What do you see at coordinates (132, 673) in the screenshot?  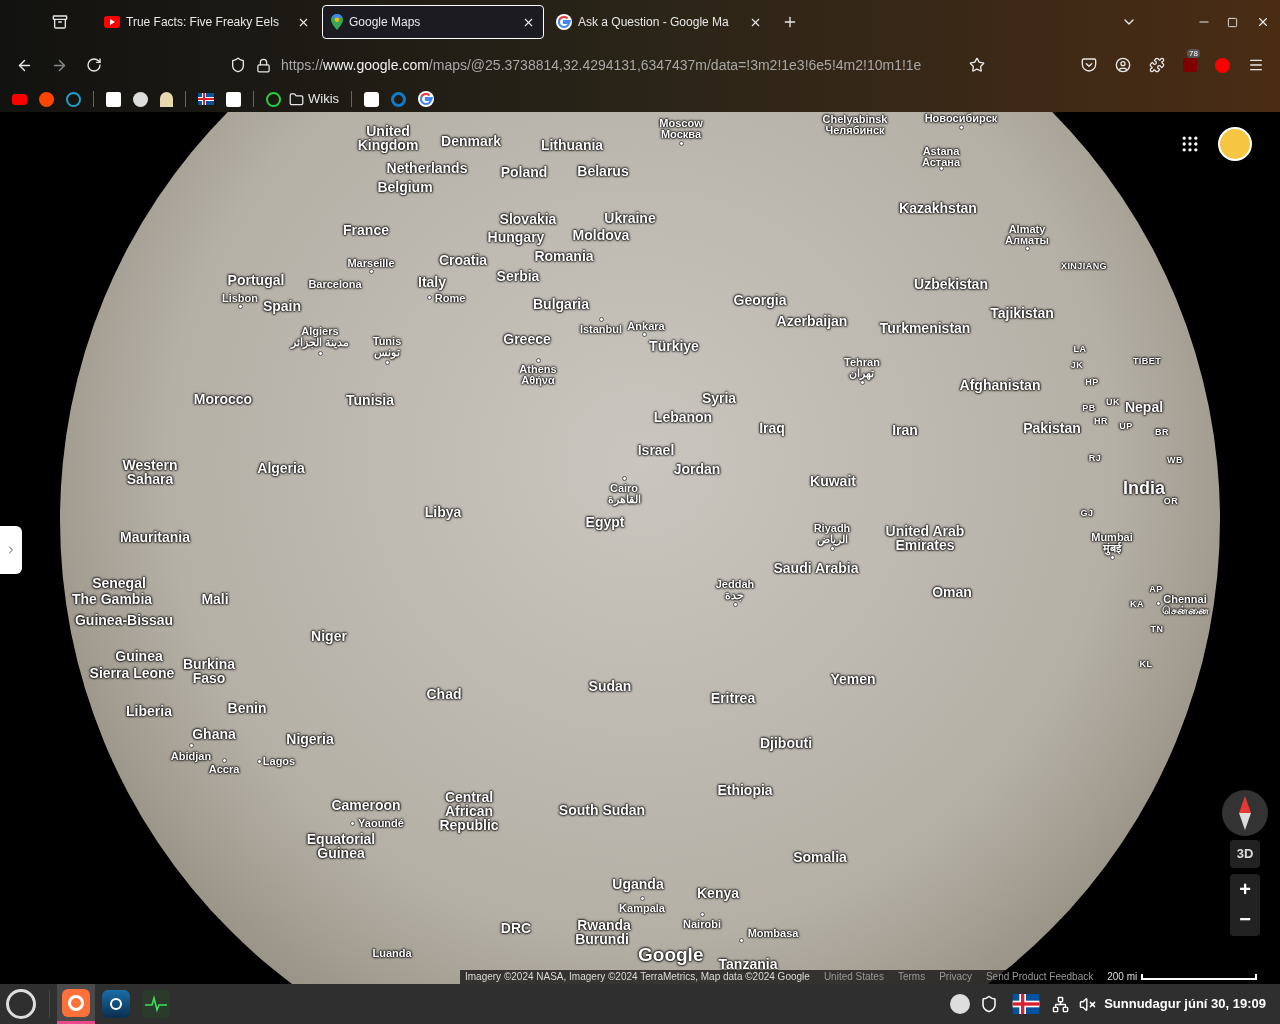 I see `country-label: Sierra Leone` at bounding box center [132, 673].